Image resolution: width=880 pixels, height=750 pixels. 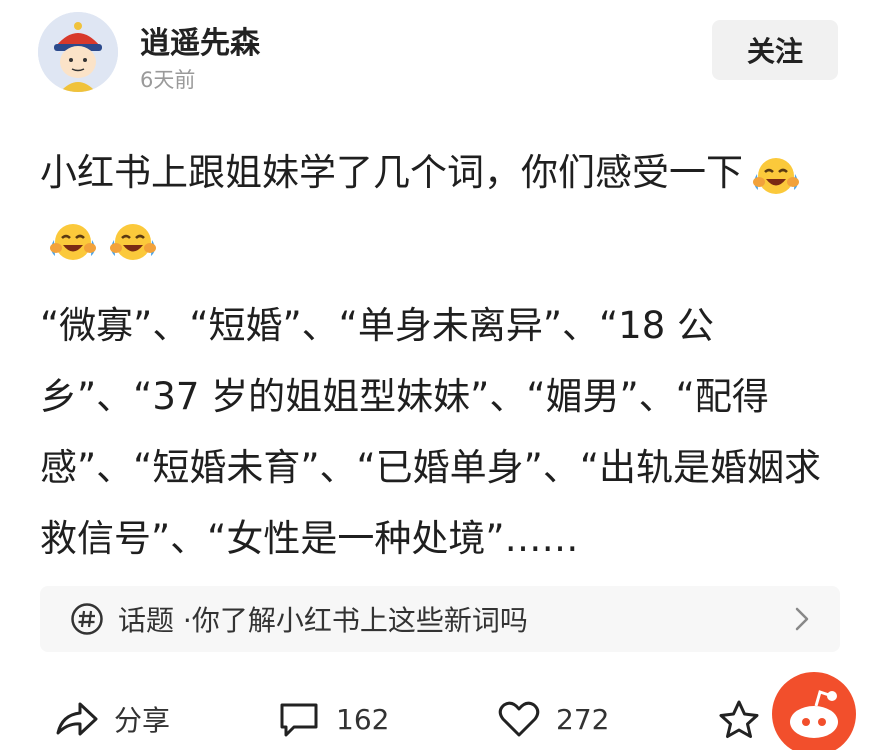 I want to click on emperor-avatar-icon, so click(x=78, y=52).